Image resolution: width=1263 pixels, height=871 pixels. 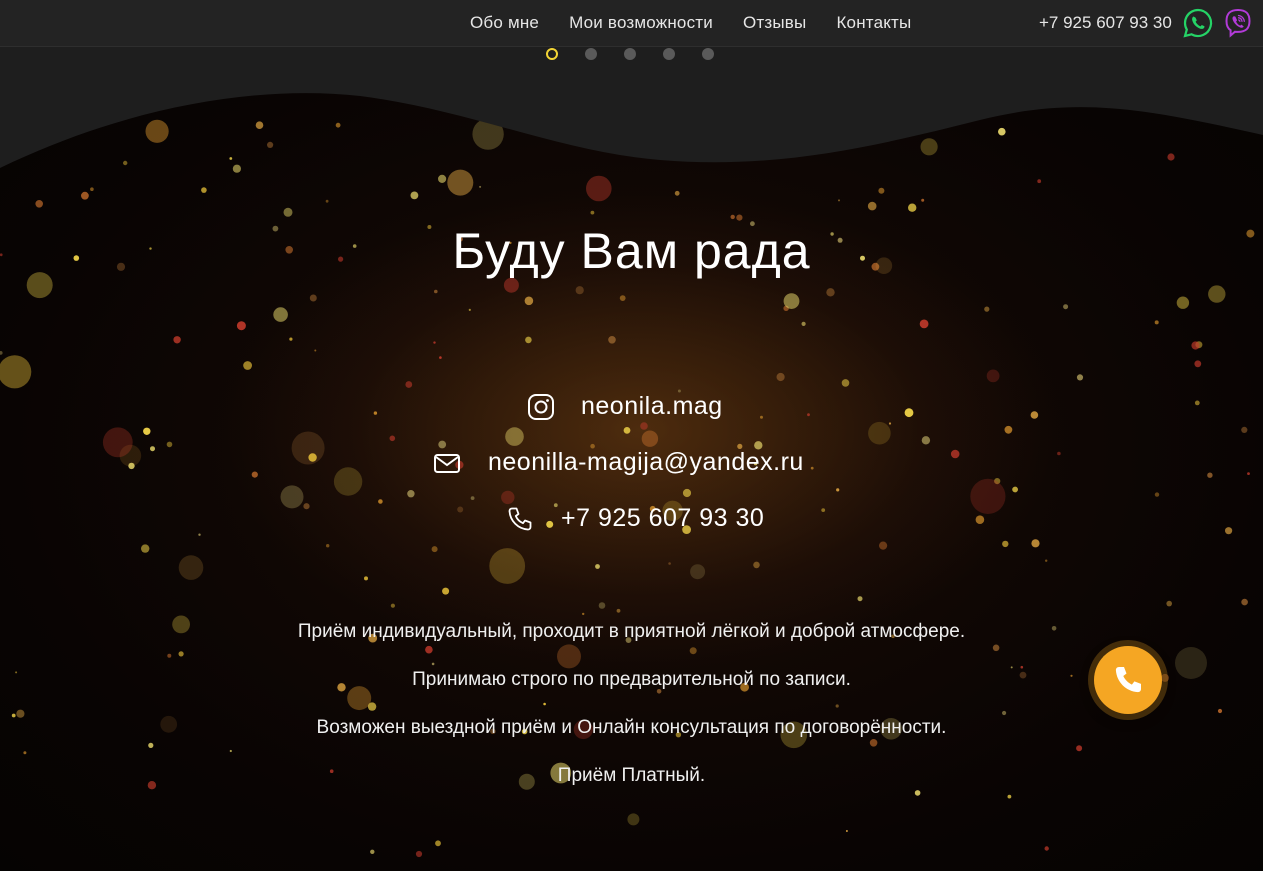 I want to click on slider-pagination, so click(x=630, y=54).